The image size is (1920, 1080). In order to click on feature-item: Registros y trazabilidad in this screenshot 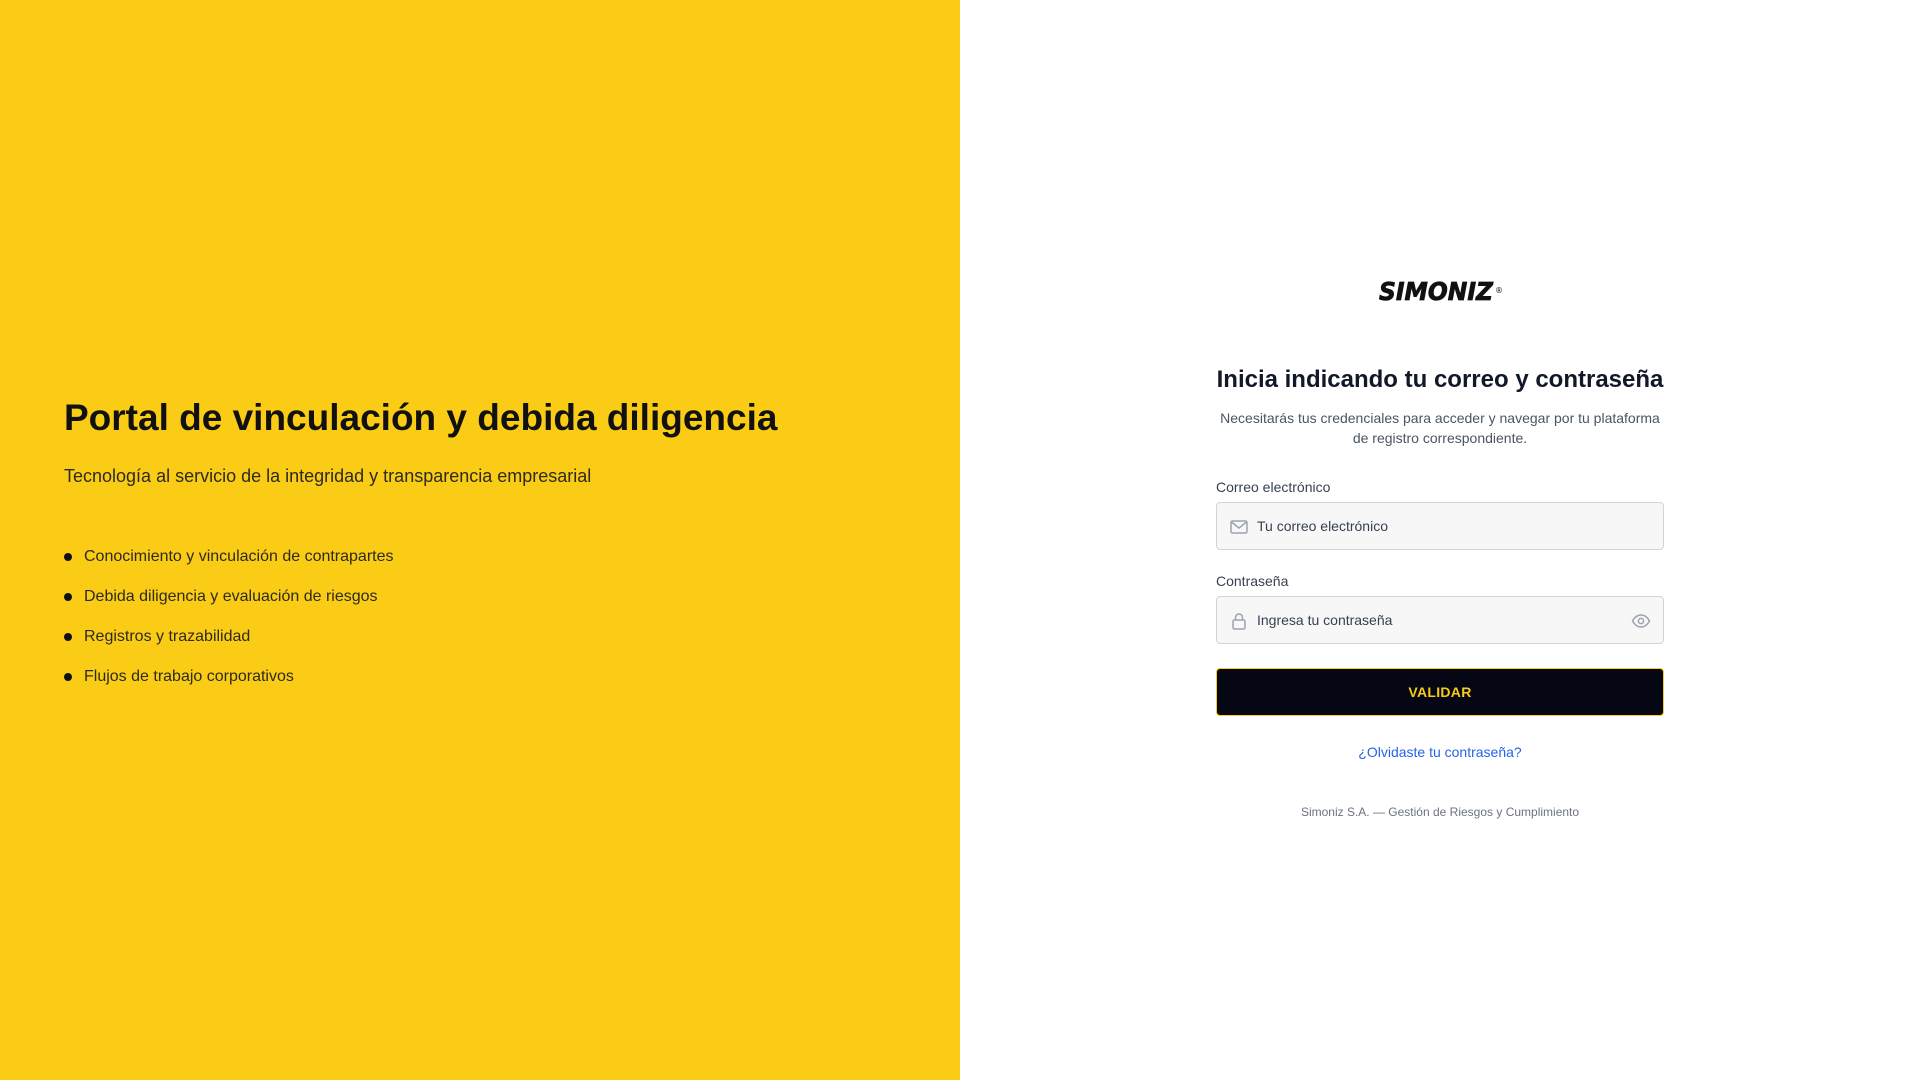, I will do `click(229, 637)`.